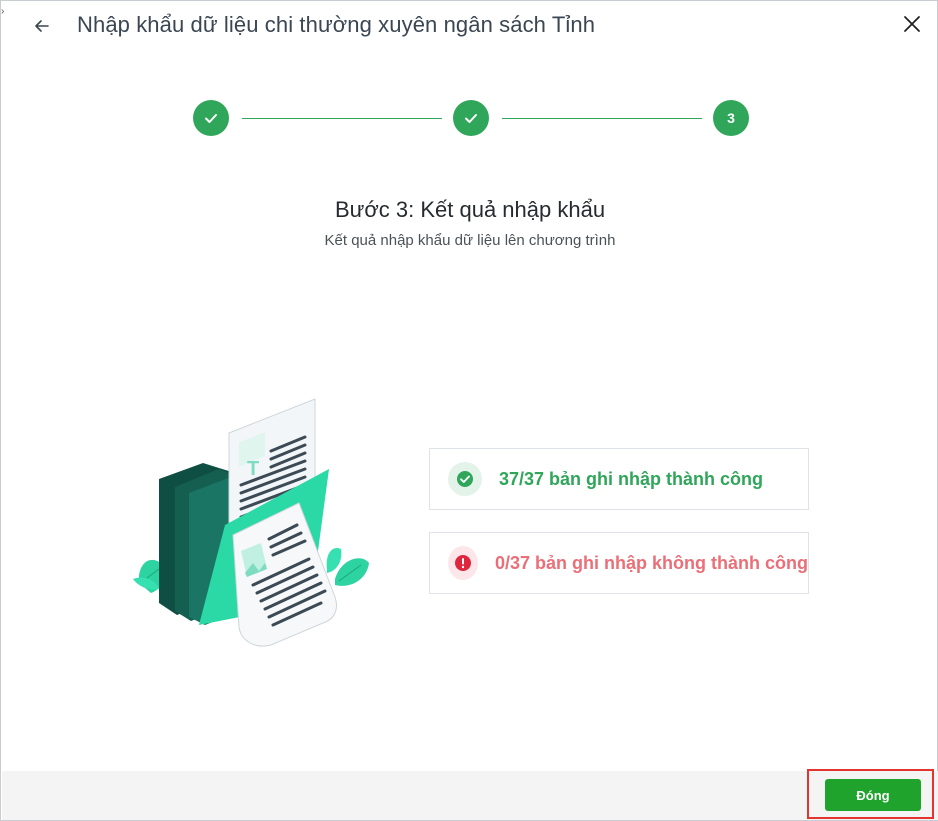 The width and height of the screenshot is (938, 821). I want to click on documents-illustration: T, so click(251, 522).